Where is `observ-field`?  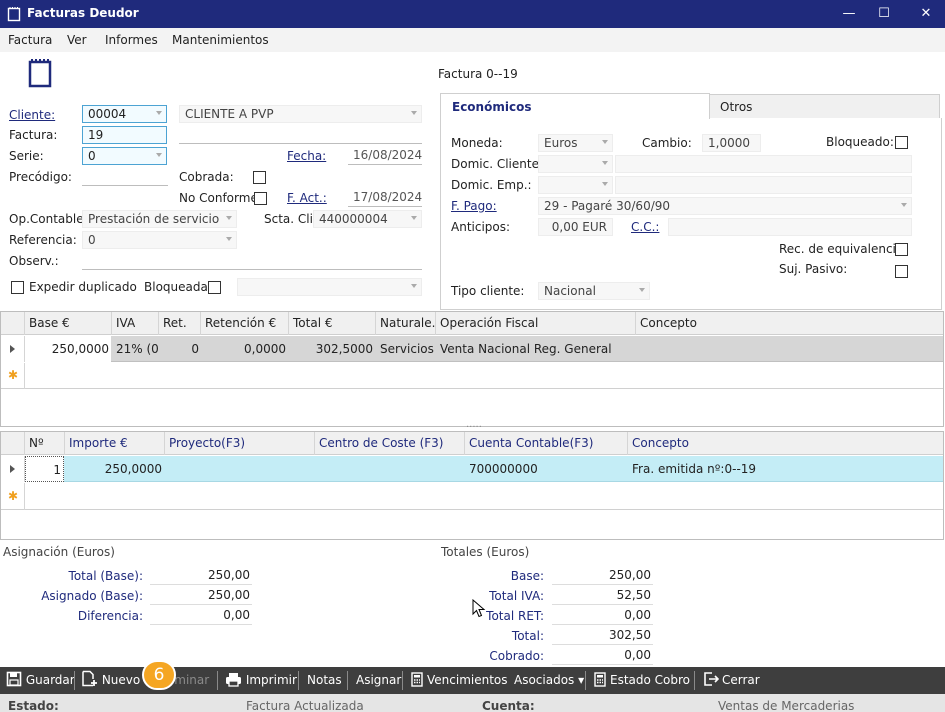
observ-field is located at coordinates (252, 261).